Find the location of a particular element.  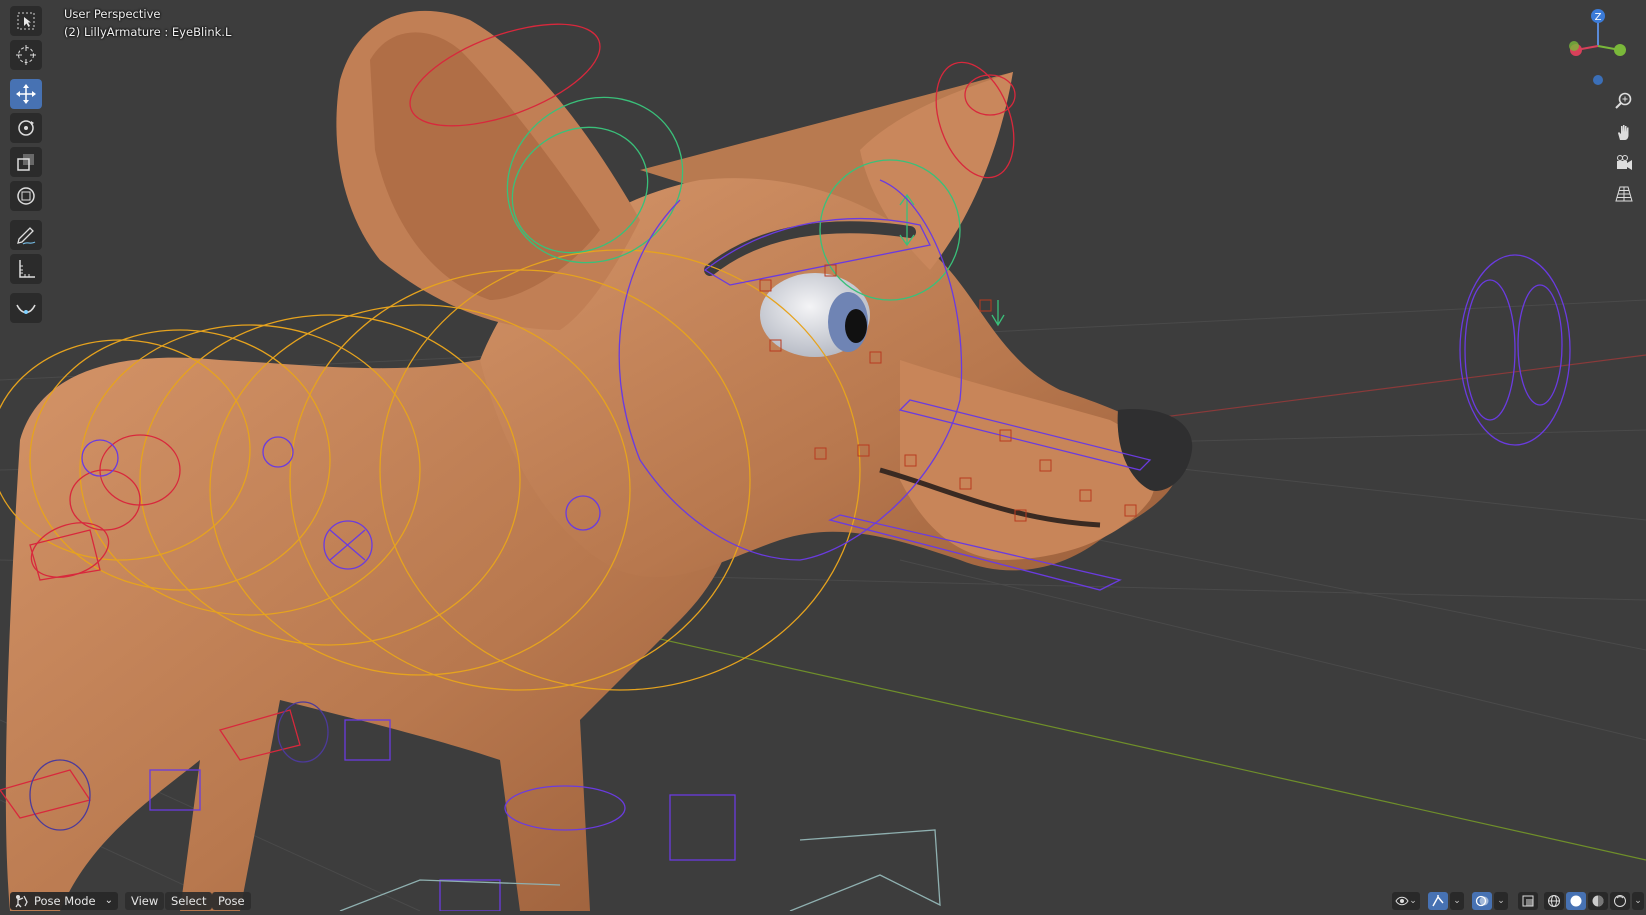

xray-toggle-button is located at coordinates (1528, 901).